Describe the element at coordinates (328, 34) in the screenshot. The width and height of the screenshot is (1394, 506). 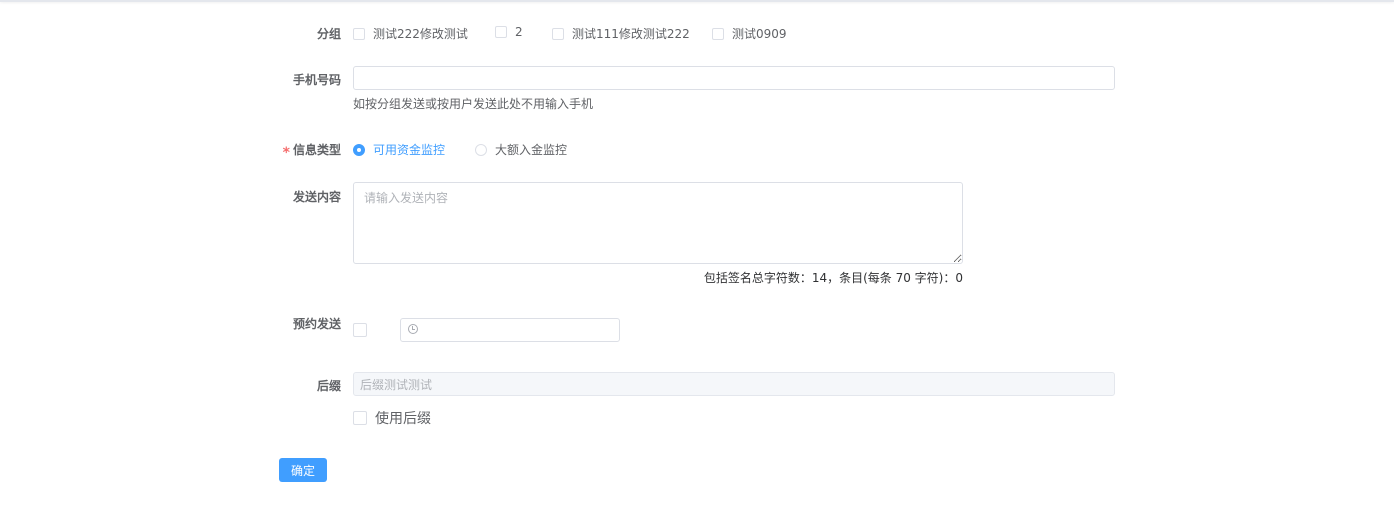
I see `group-label: 分组` at that location.